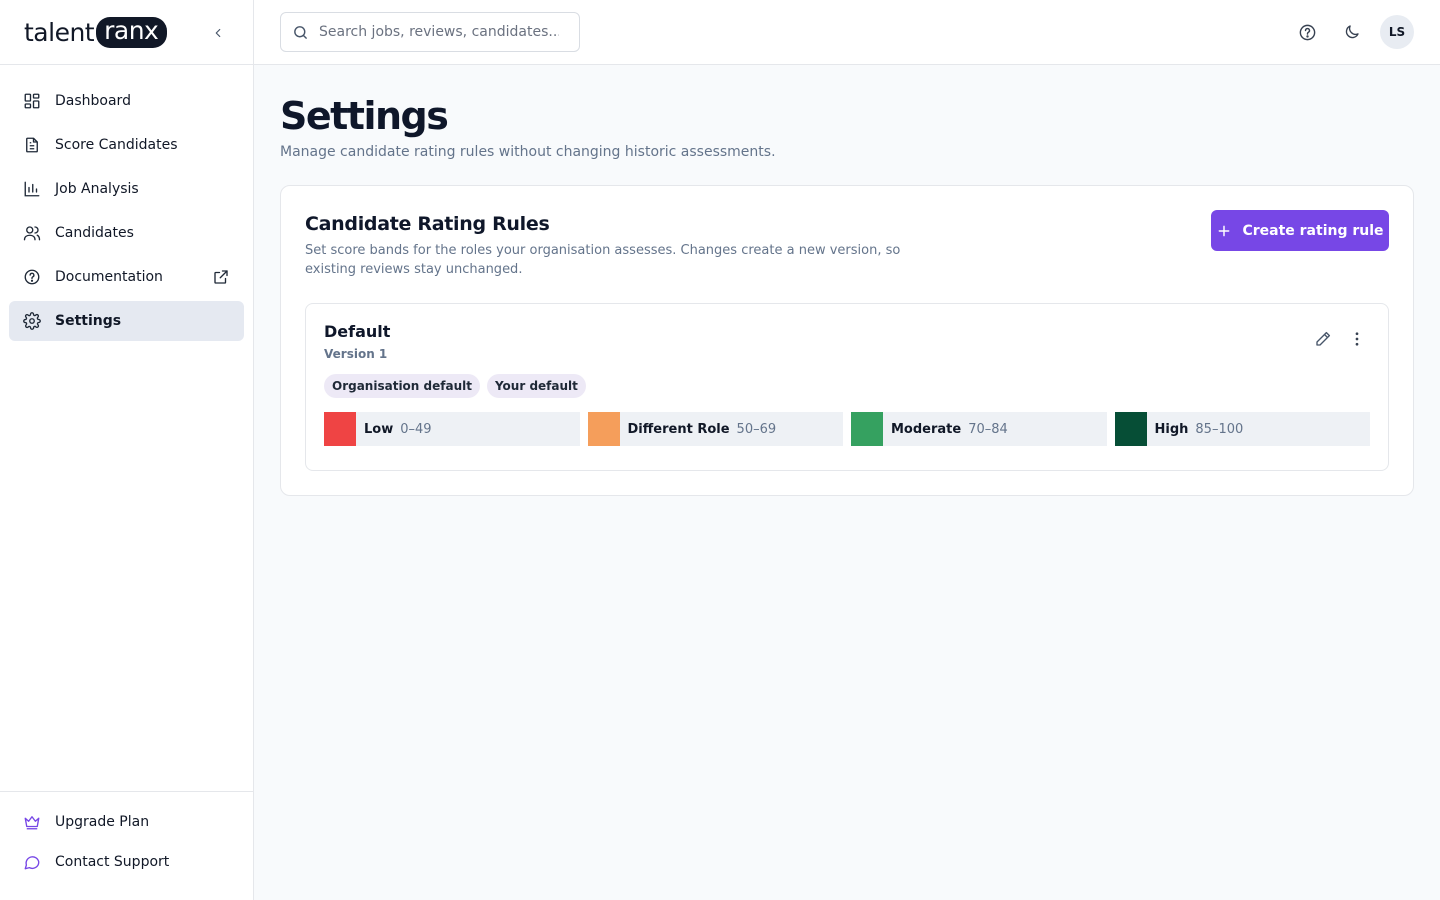 Image resolution: width=1440 pixels, height=900 pixels. Describe the element at coordinates (756, 429) in the screenshot. I see `band-range: 50–69` at that location.